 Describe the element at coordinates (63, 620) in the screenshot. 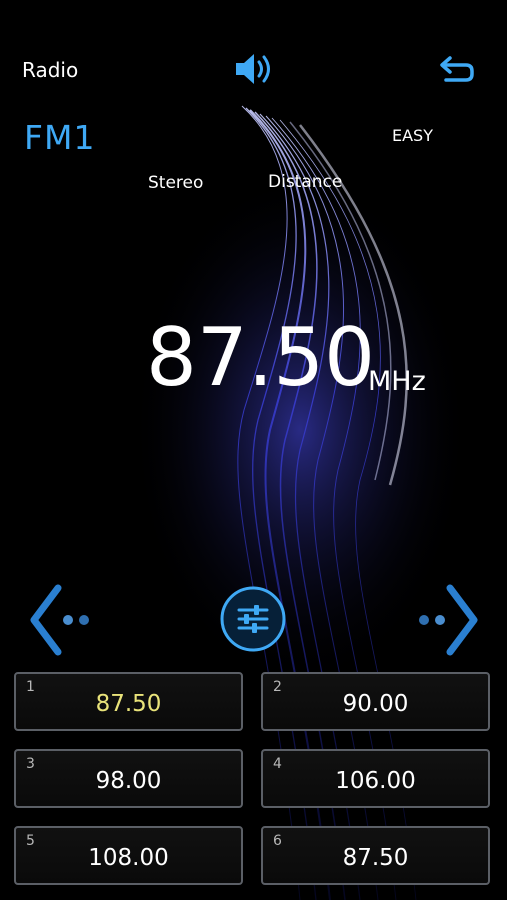

I see `chevron-left-icon` at that location.